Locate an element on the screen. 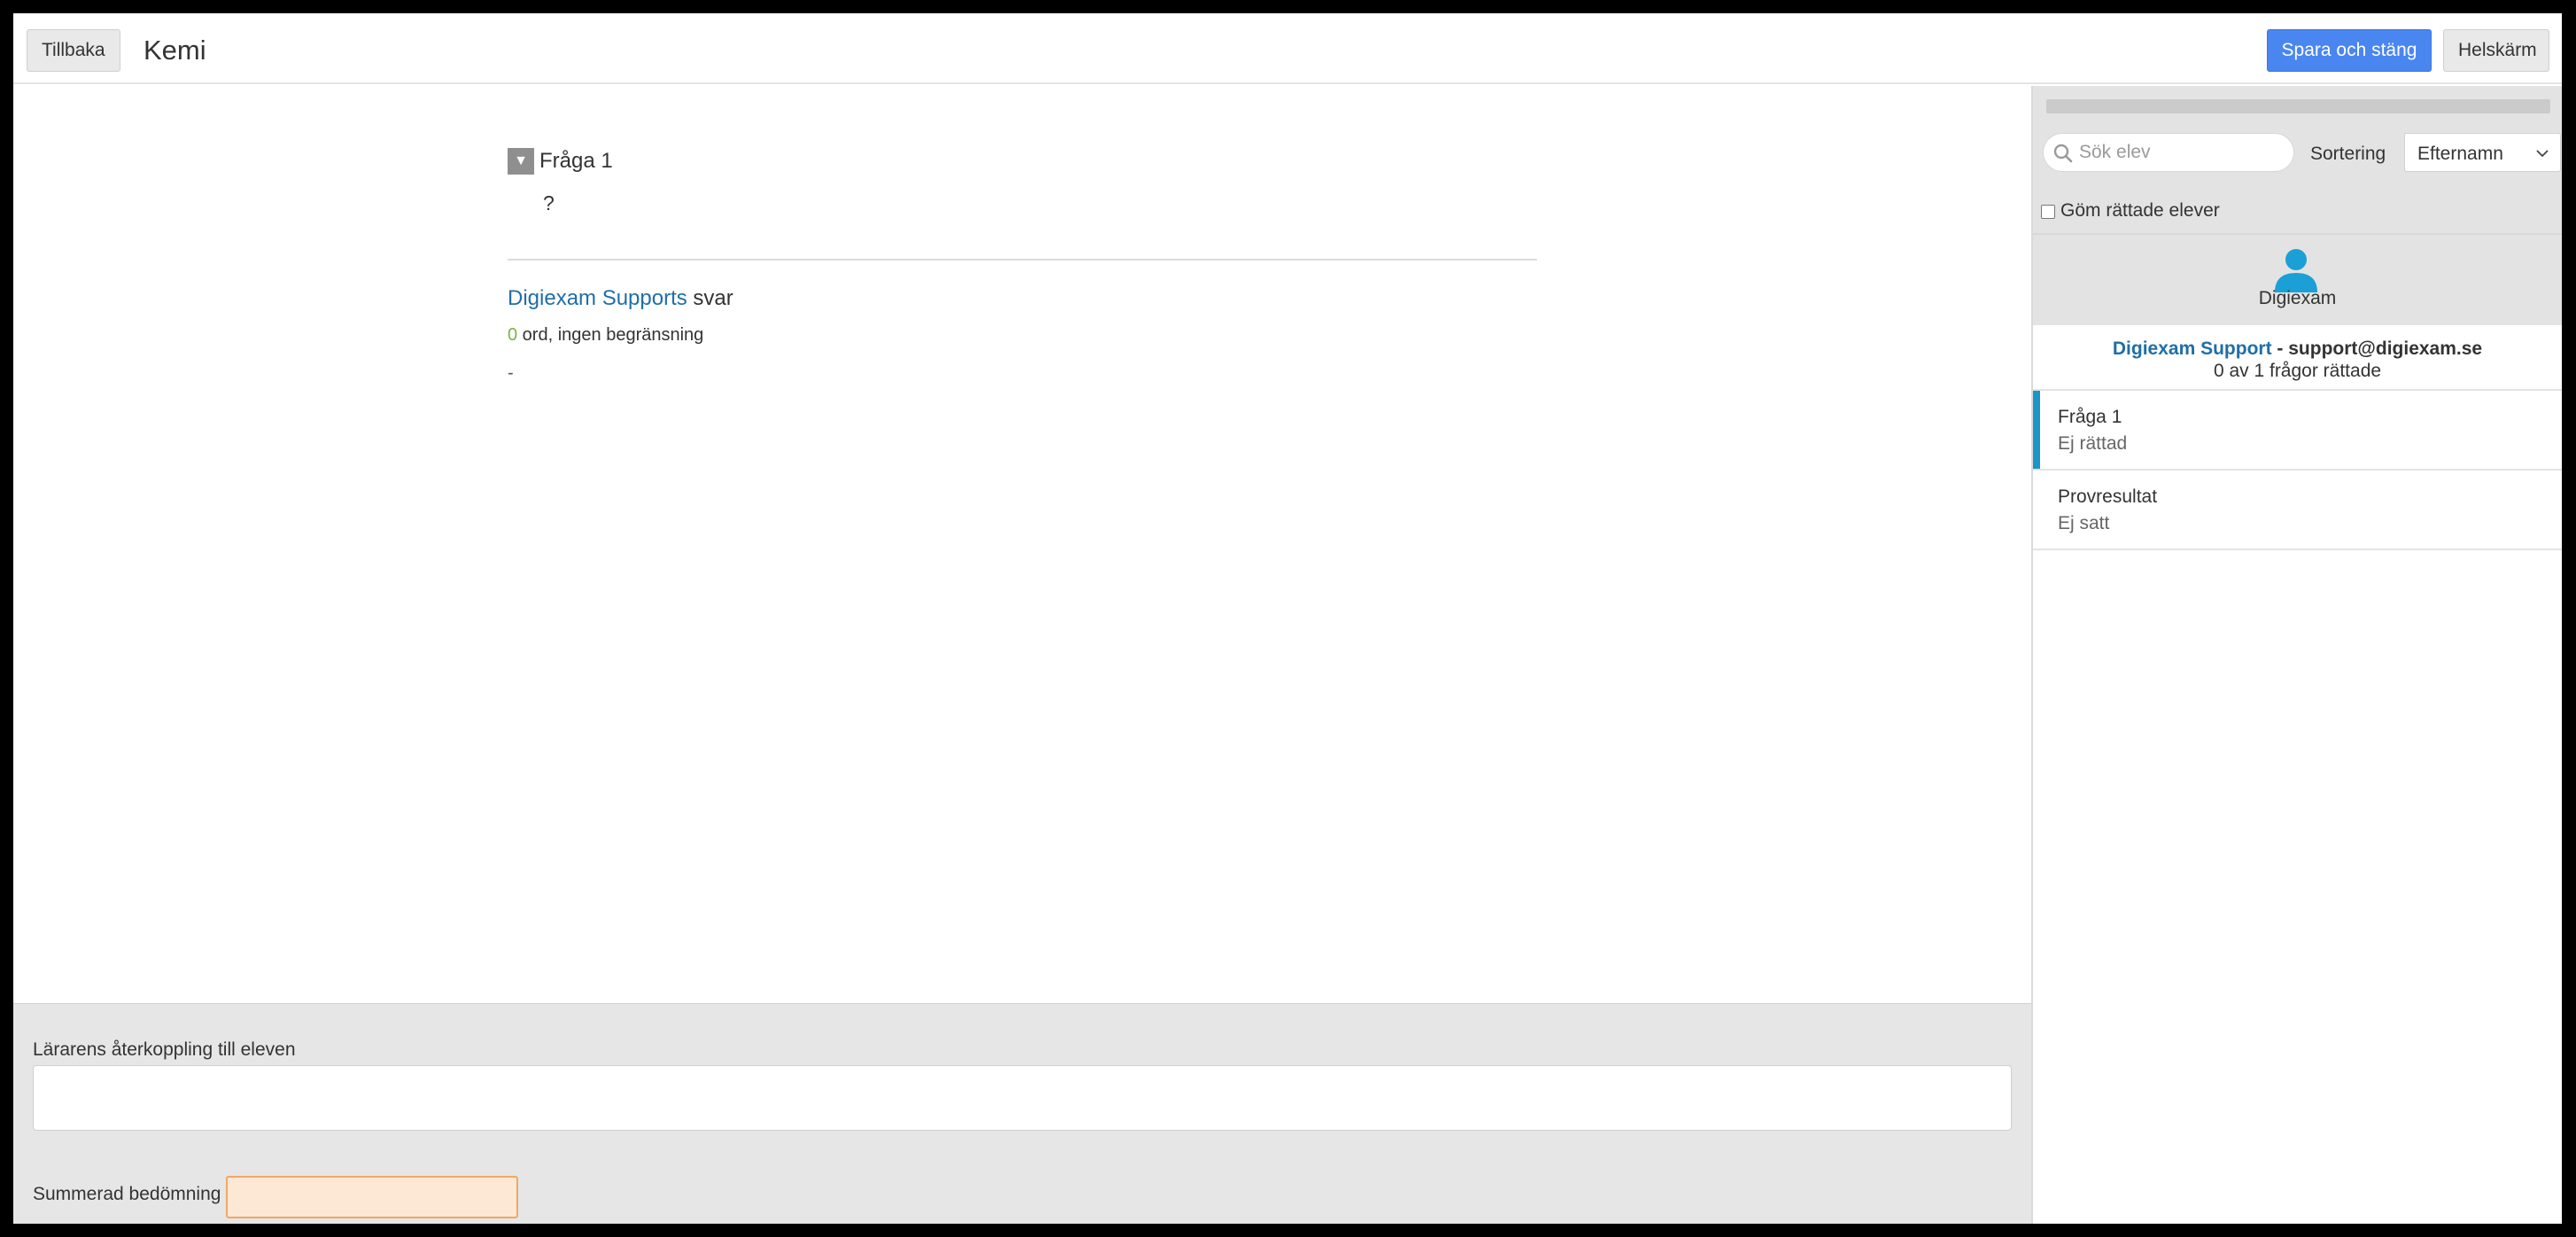 Image resolution: width=2576 pixels, height=1237 pixels. grade-label: Summerad bedömning is located at coordinates (127, 1194).